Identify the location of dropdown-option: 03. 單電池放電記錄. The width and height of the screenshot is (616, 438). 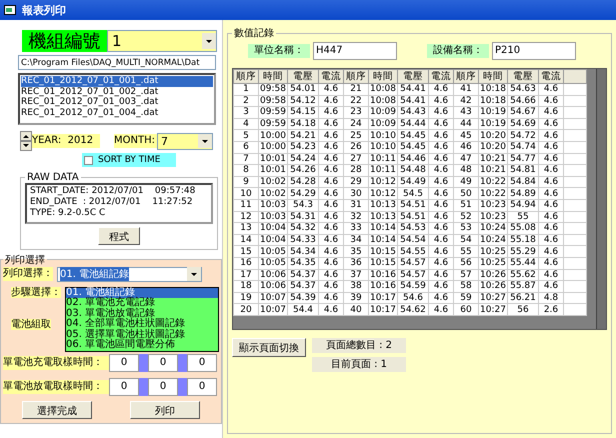
(142, 313).